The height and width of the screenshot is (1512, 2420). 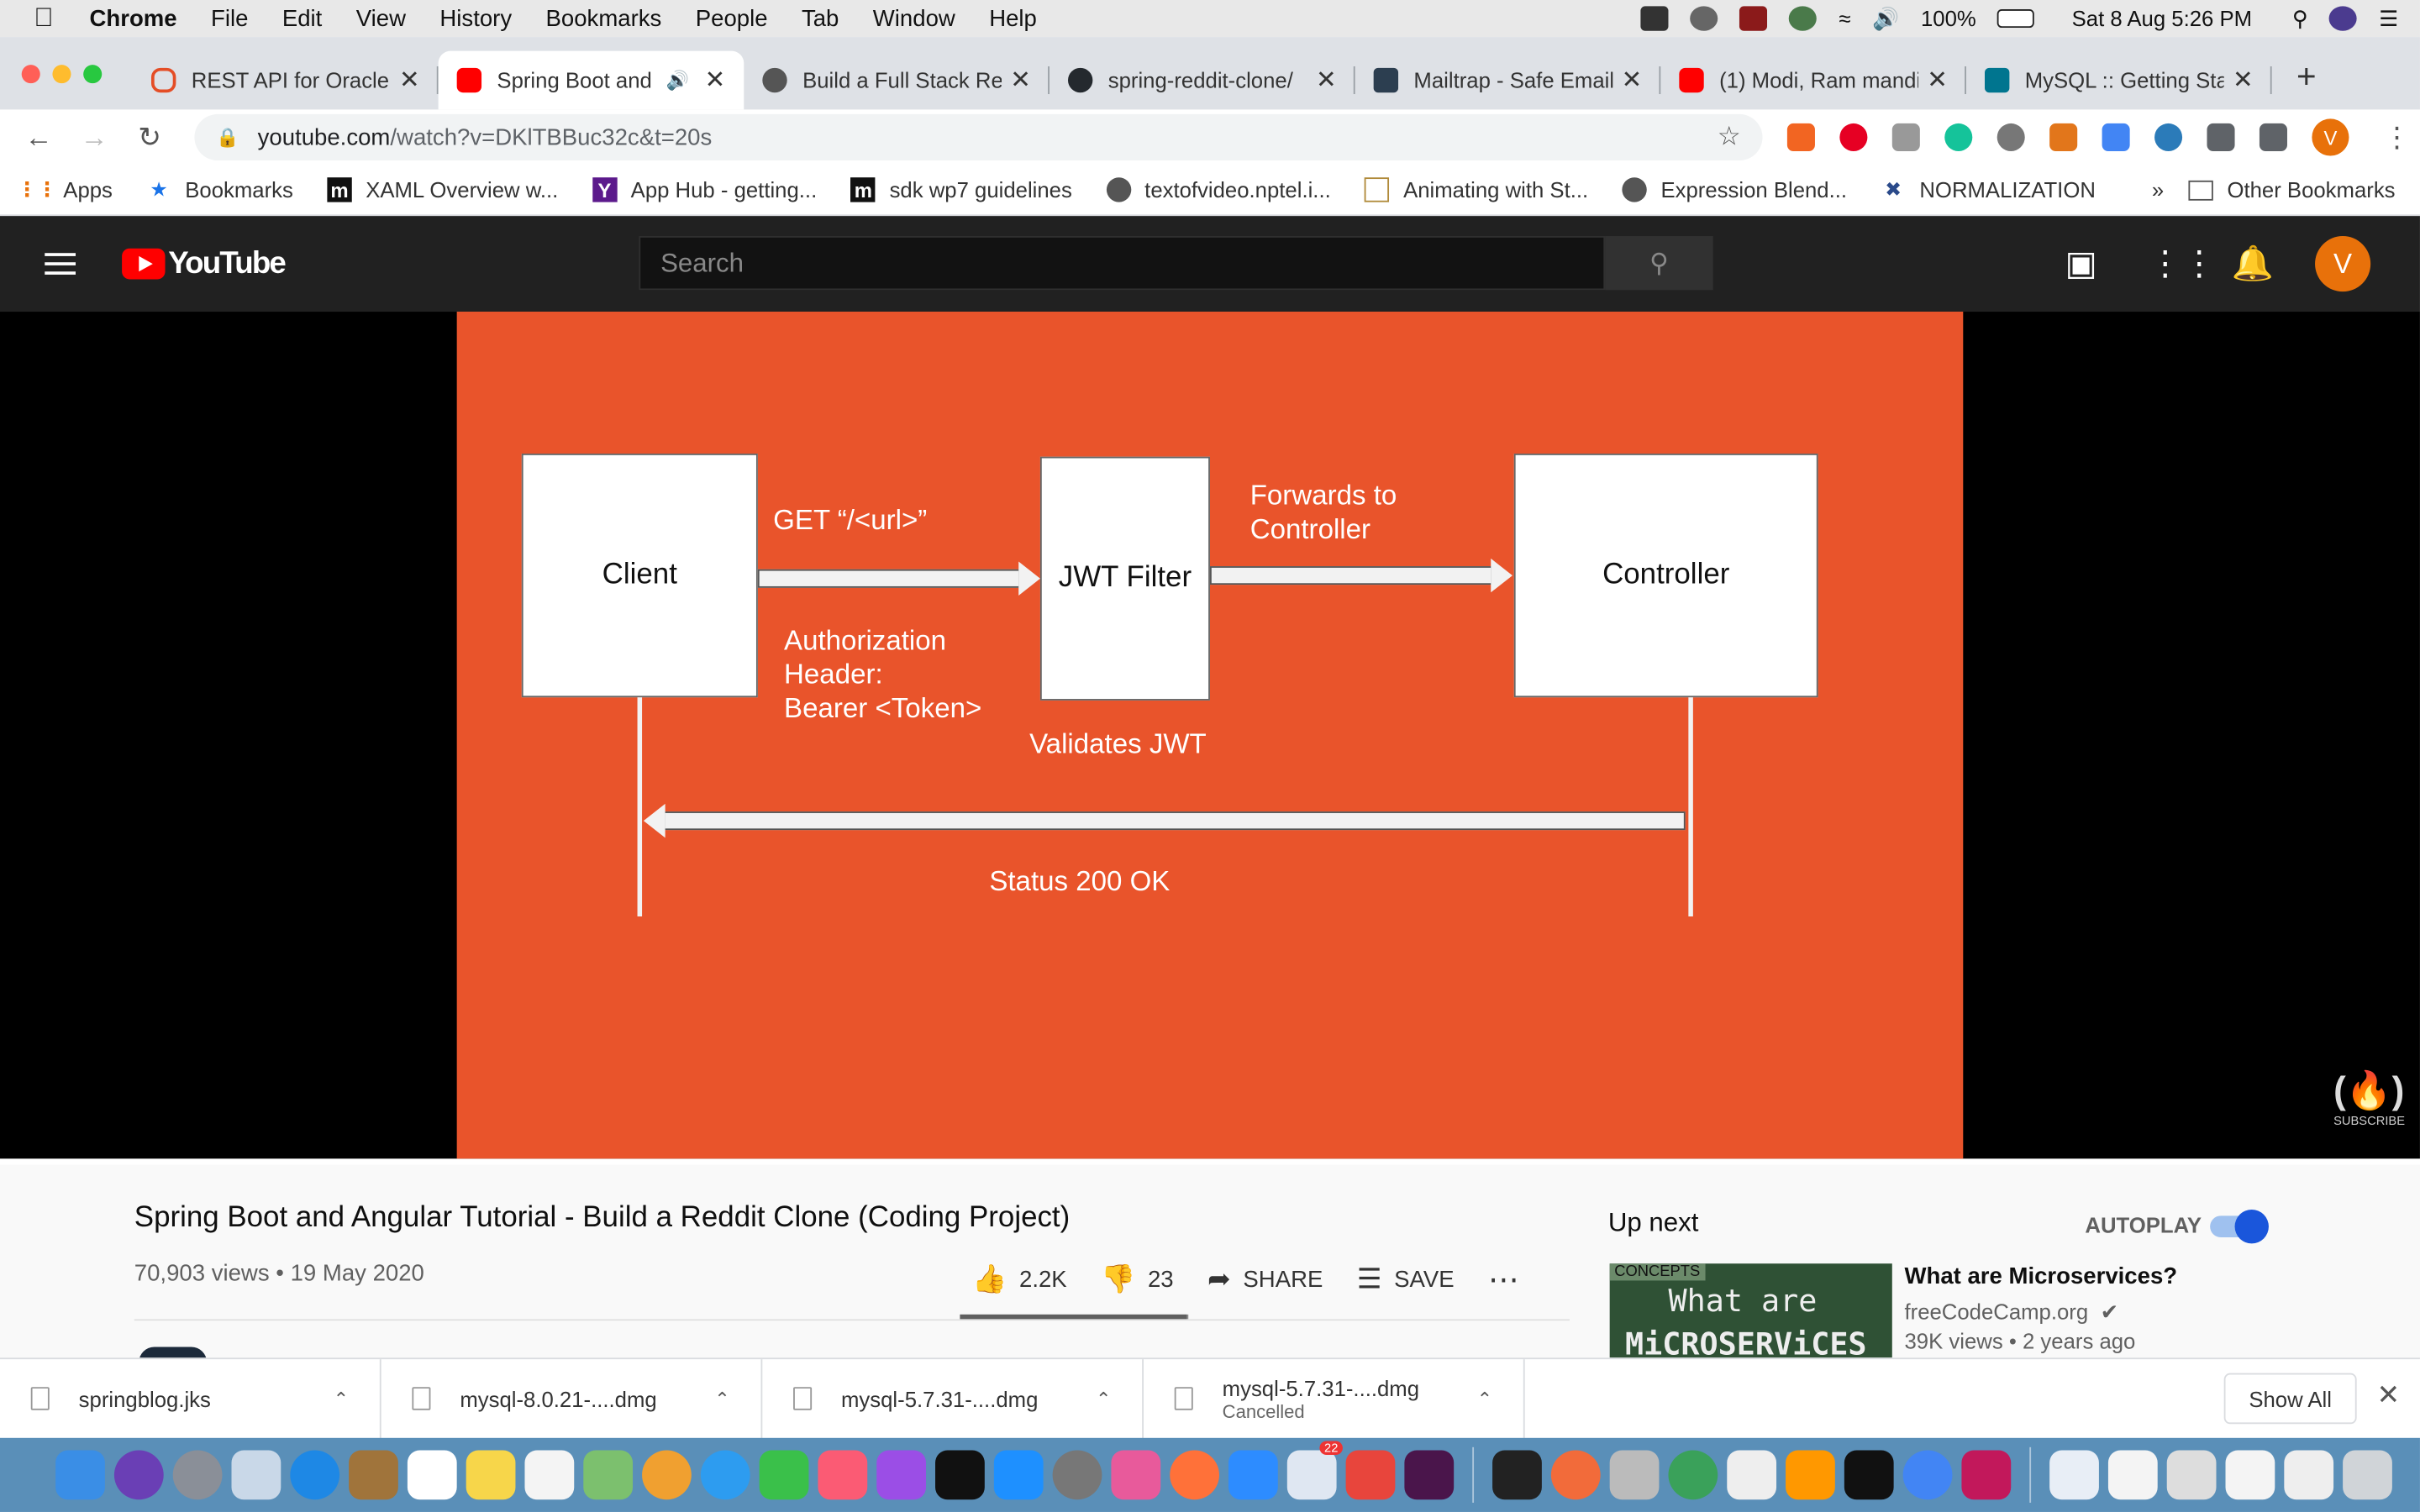 I want to click on tab-modi-ram-mandir: (1) Modi, Ram mandi ✕, so click(x=1813, y=80).